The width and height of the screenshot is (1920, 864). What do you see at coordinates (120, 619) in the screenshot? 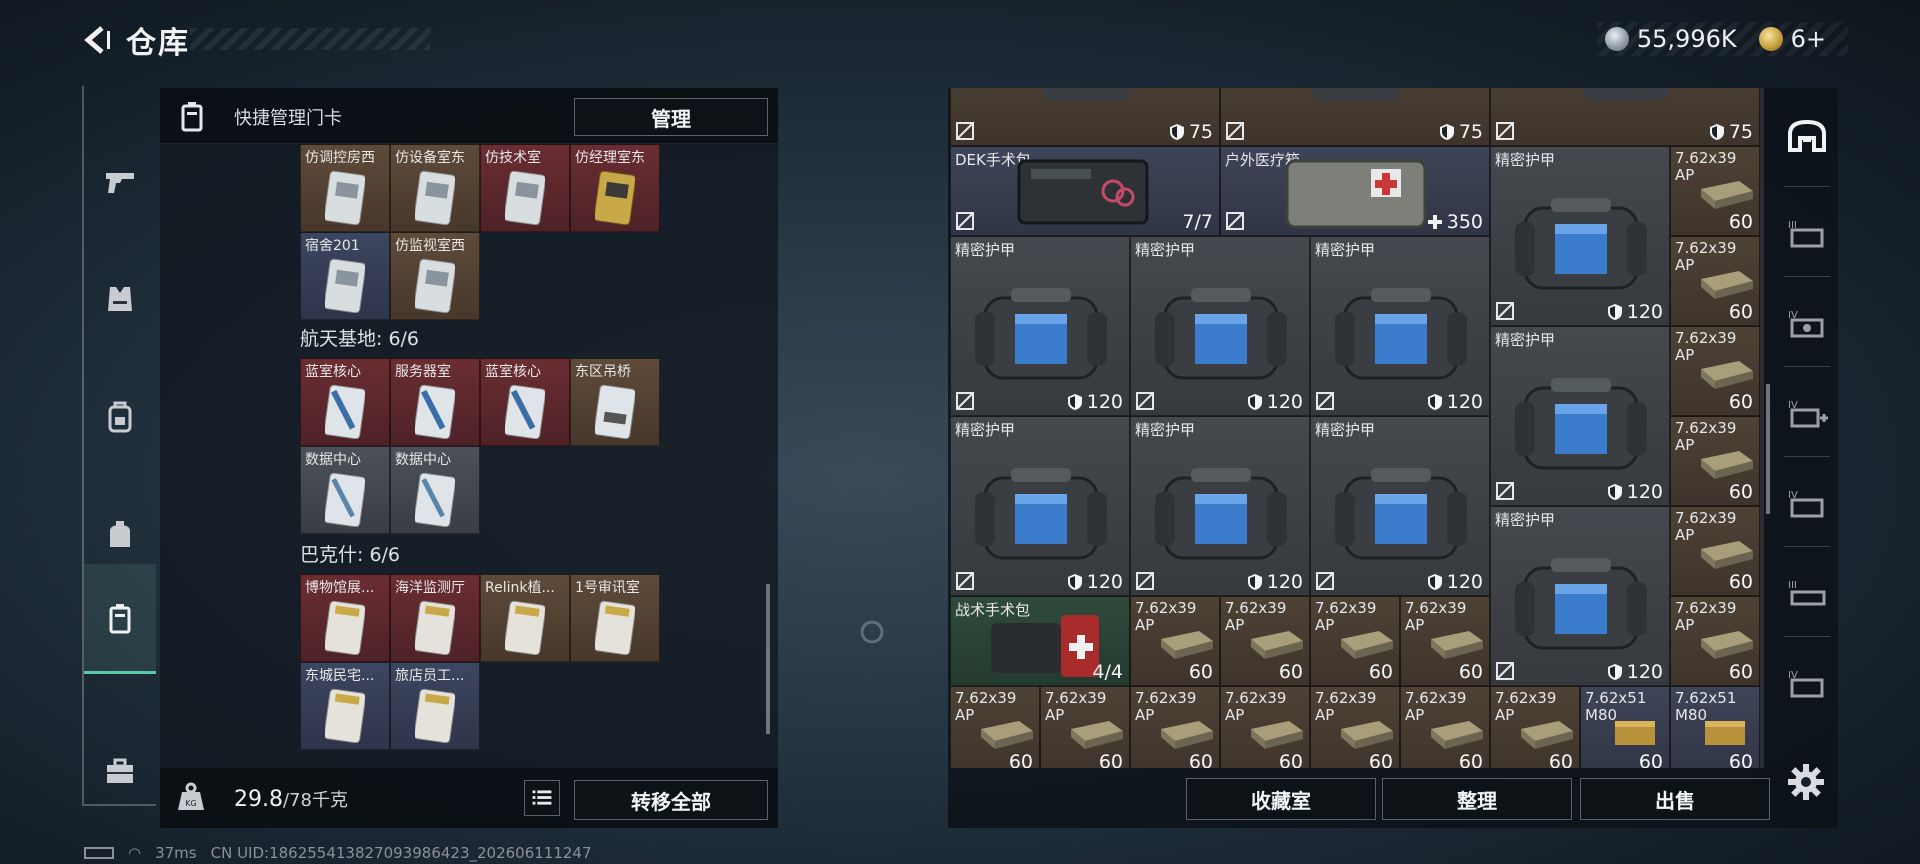
I see `nav-item-keycards` at bounding box center [120, 619].